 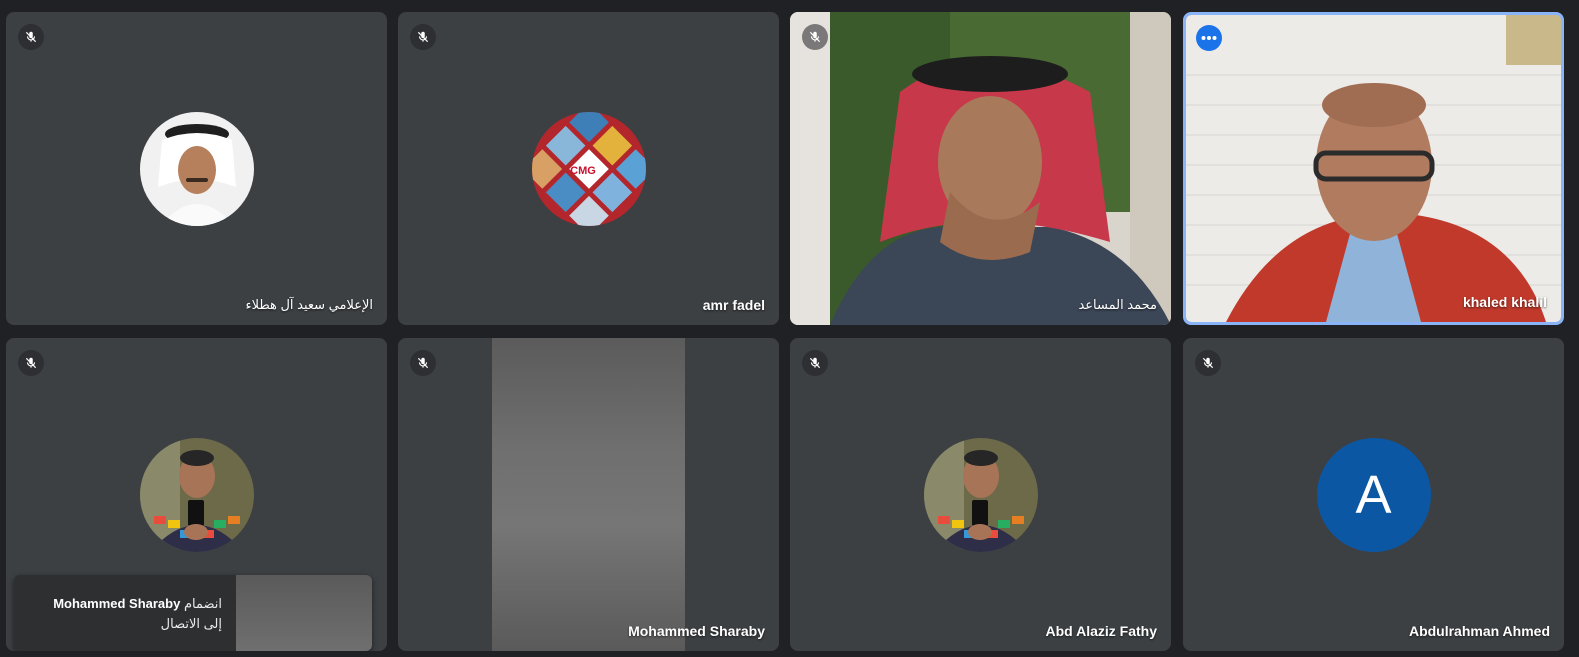 I want to click on letter-avatar: A, so click(x=1373, y=494).